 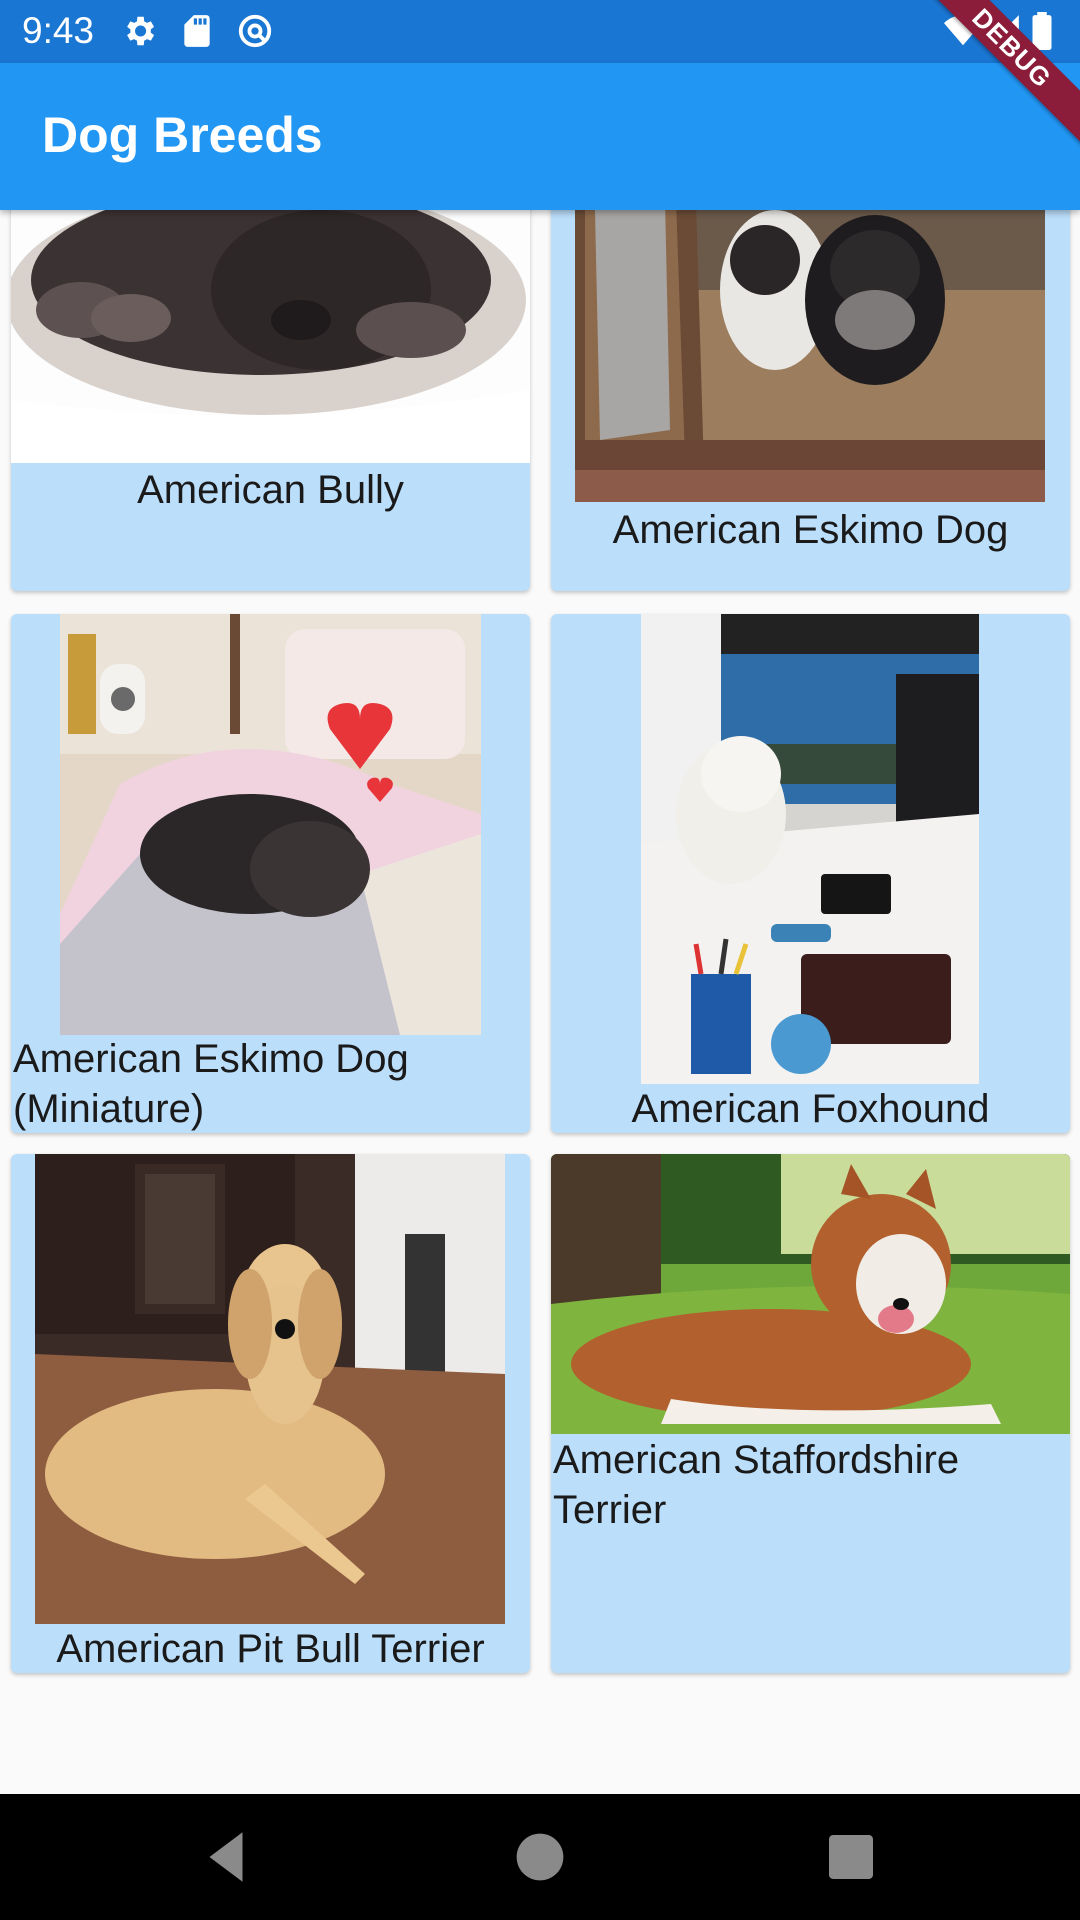 What do you see at coordinates (540, 31) in the screenshot?
I see `status-bar: 9:43` at bounding box center [540, 31].